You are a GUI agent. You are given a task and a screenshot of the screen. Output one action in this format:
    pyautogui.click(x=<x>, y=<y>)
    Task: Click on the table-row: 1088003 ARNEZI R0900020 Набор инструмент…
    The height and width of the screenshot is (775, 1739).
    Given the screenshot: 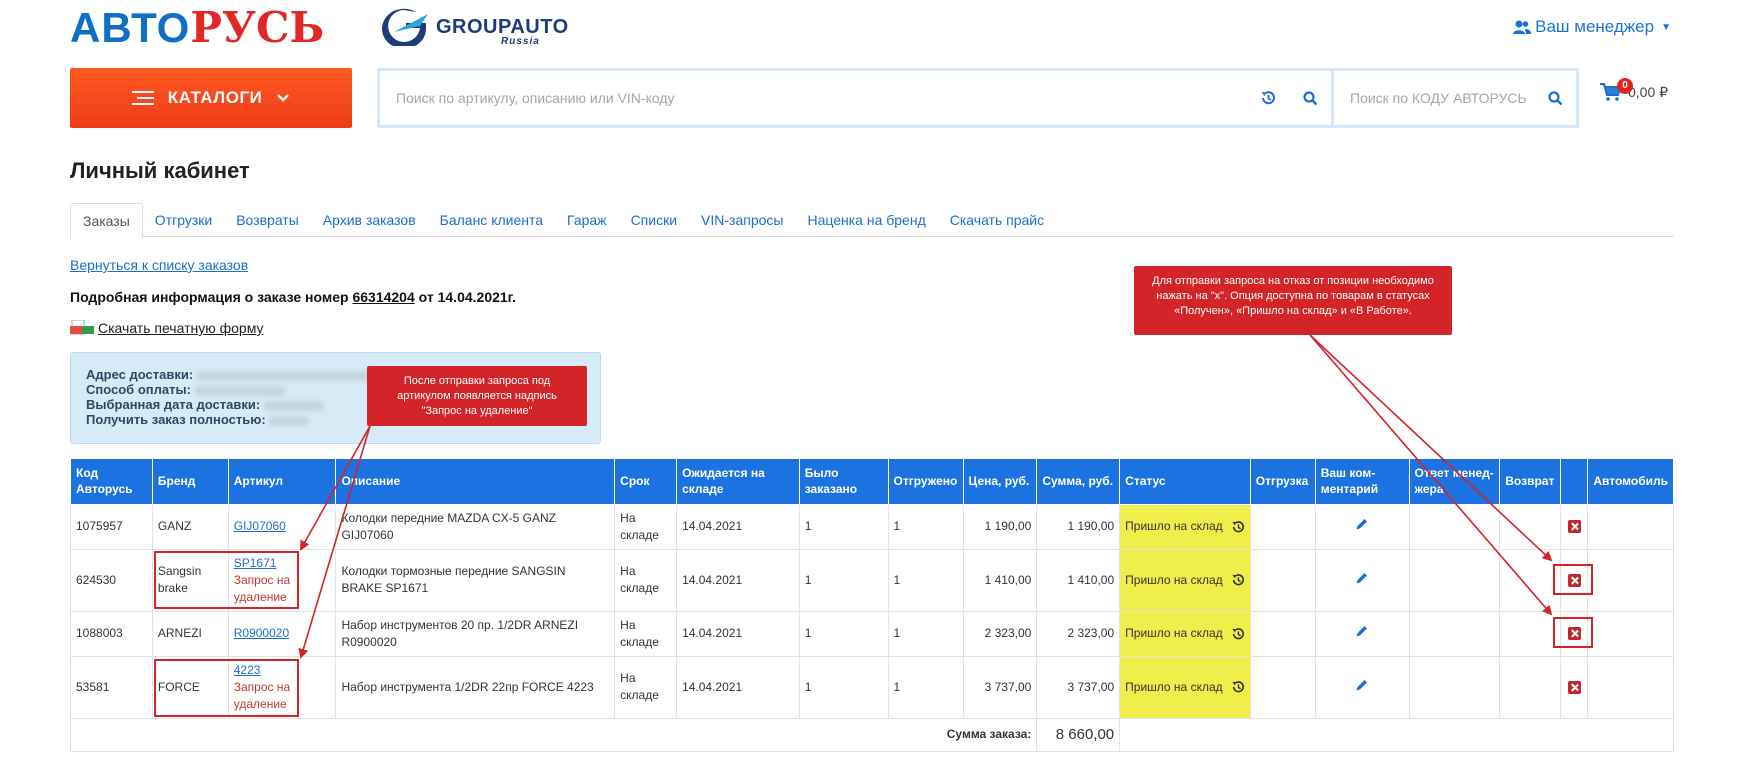 What is the action you would take?
    pyautogui.click(x=872, y=633)
    